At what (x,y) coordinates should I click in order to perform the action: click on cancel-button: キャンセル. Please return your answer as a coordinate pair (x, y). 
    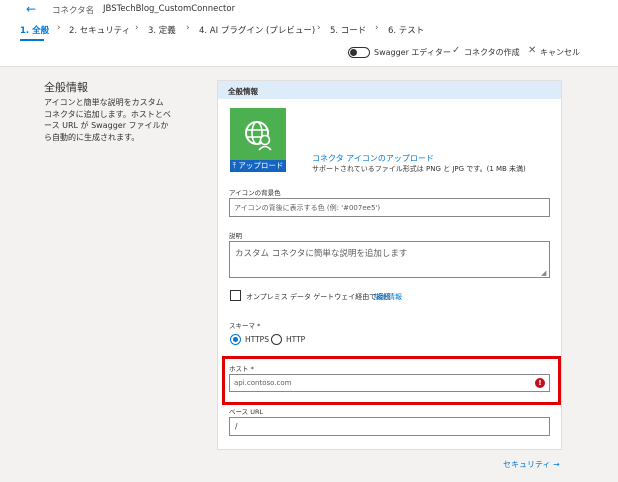
    Looking at the image, I should click on (560, 52).